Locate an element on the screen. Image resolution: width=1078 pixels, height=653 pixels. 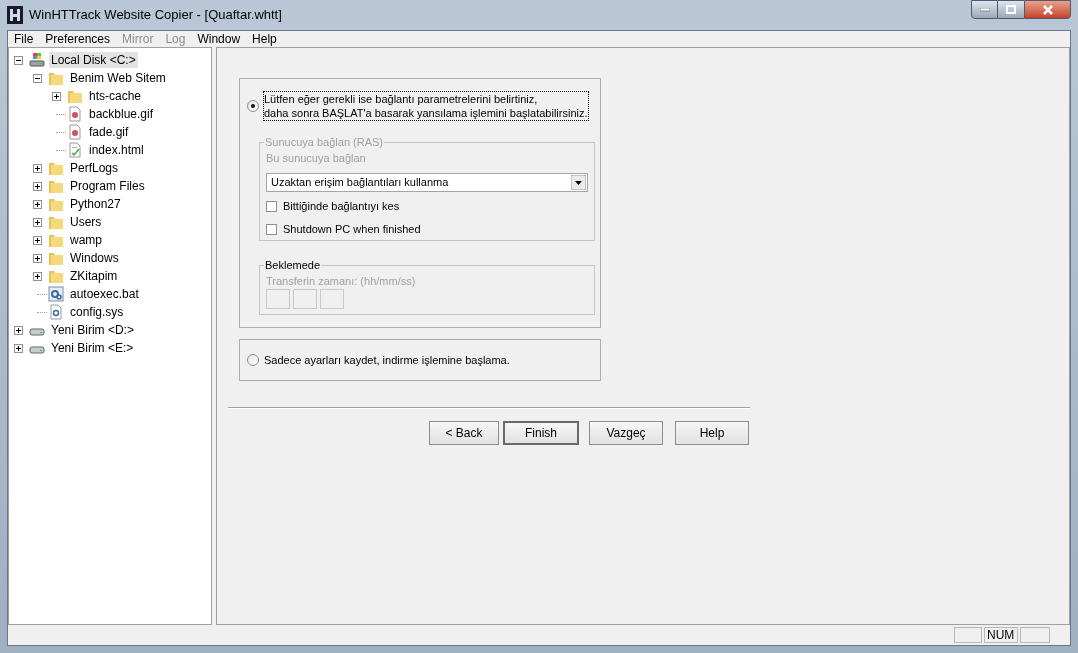
option-label: Sadece ayarları kaydet, indirme işlemine başlama. is located at coordinates (387, 360).